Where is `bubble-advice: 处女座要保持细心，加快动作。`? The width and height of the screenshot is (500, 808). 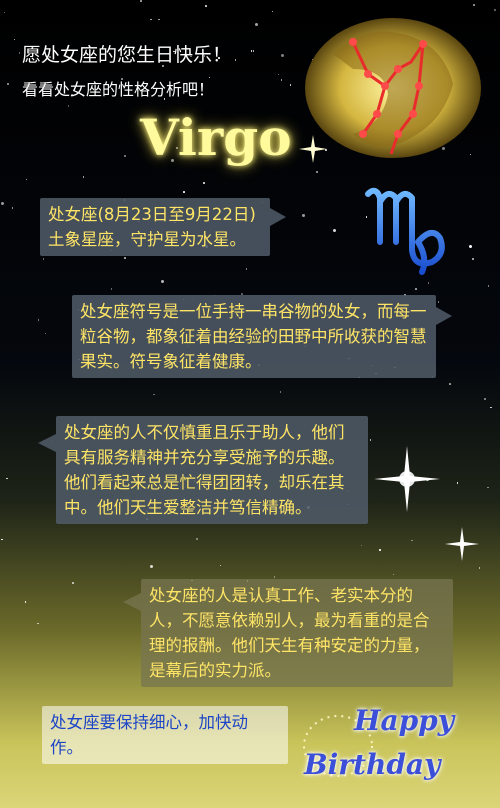 bubble-advice: 处女座要保持细心，加快动作。 is located at coordinates (165, 735).